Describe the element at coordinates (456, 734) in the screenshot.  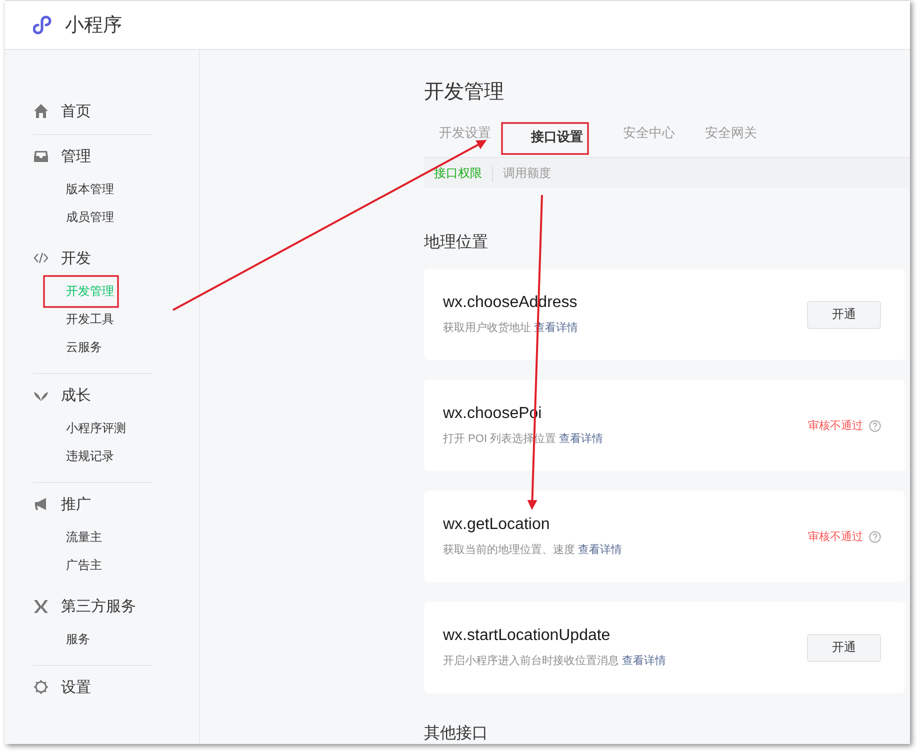
I see `section-title: 其他接口` at that location.